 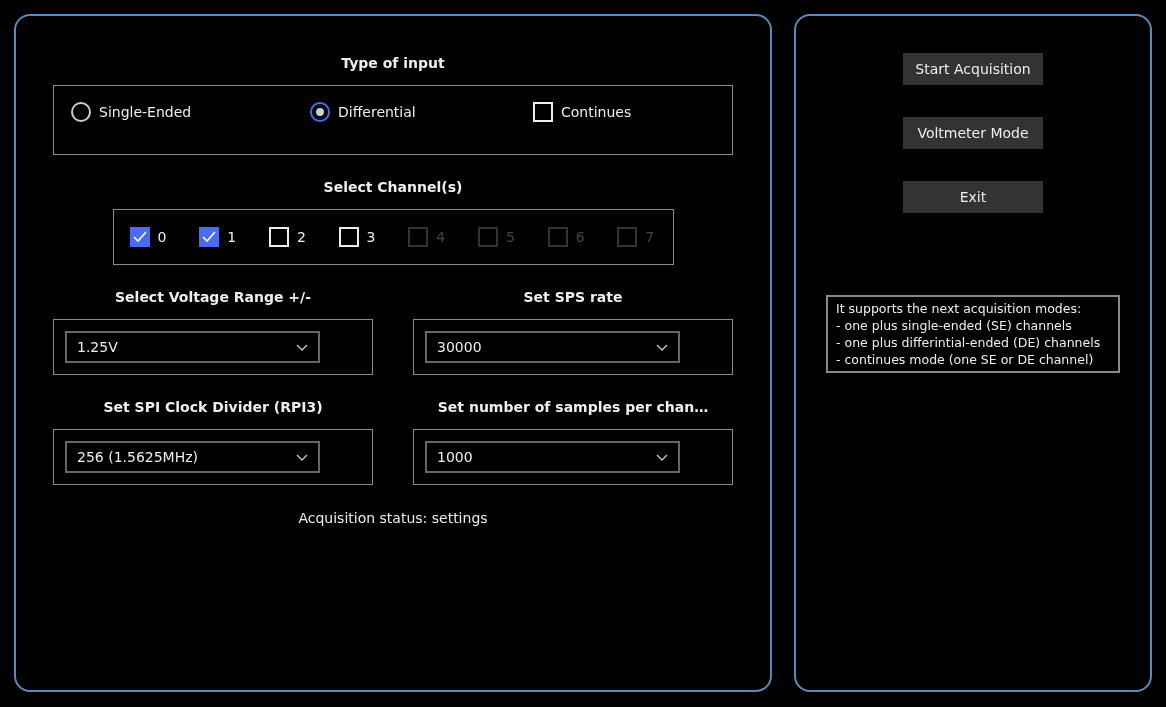 I want to click on section-title: Set SPS rate, so click(x=573, y=297).